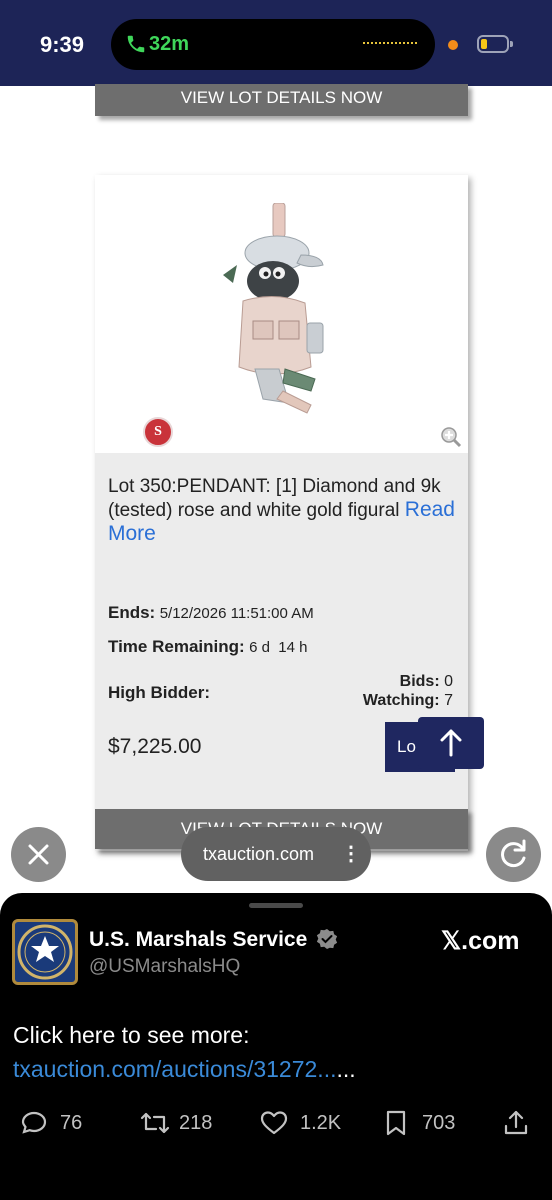 The image size is (552, 1200). I want to click on gs-logo: S, so click(158, 432).